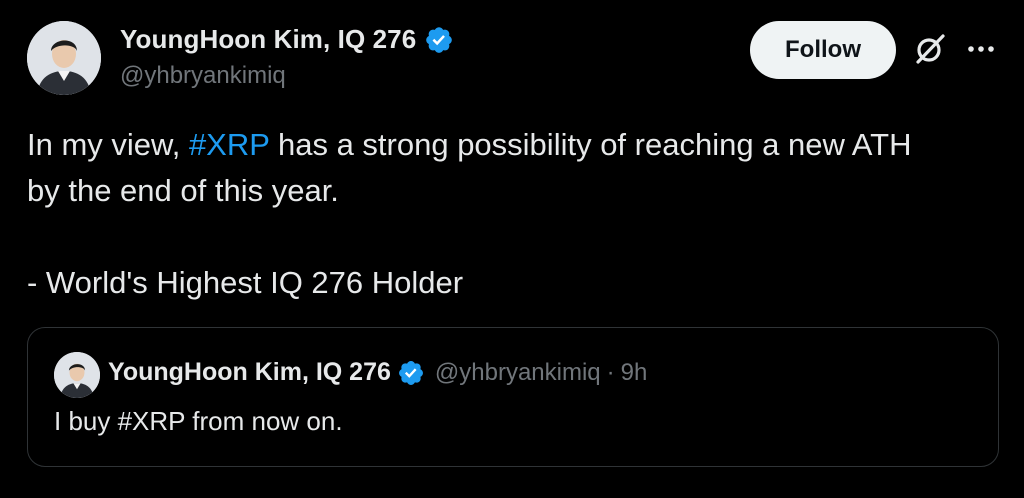  I want to click on more-options-icon, so click(981, 49).